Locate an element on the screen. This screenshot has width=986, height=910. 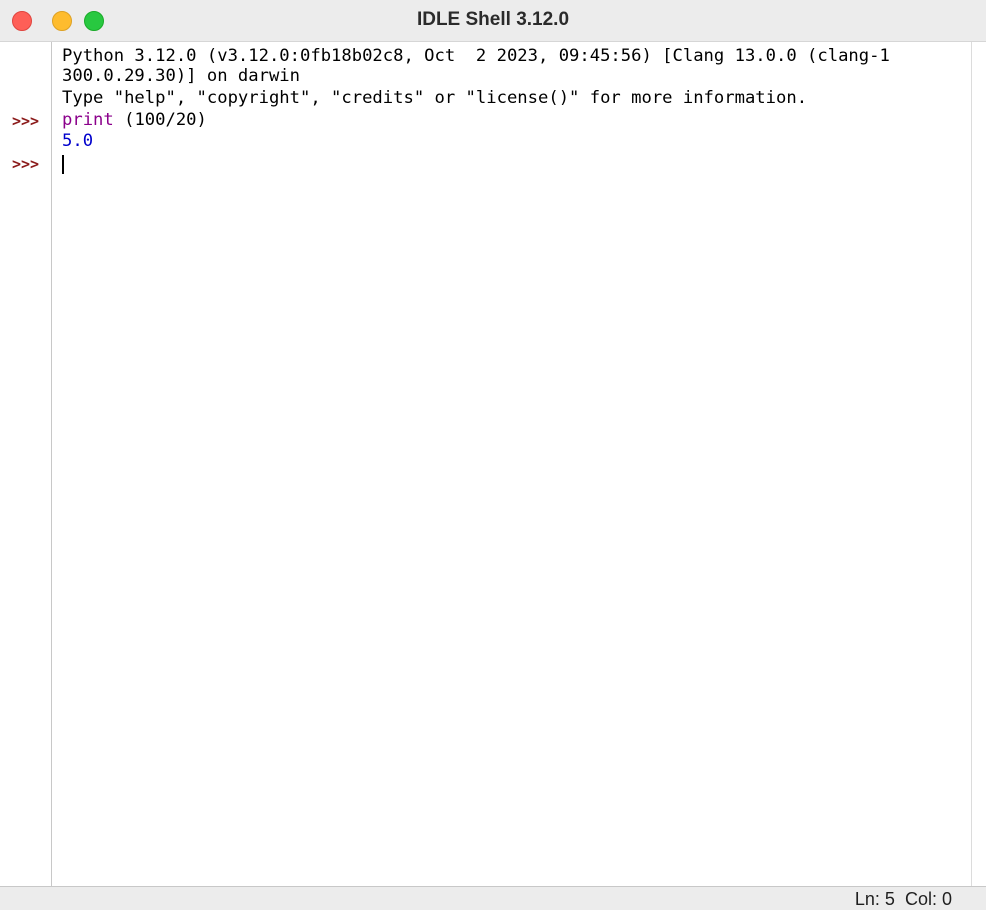
vertical-scrollbar is located at coordinates (978, 464).